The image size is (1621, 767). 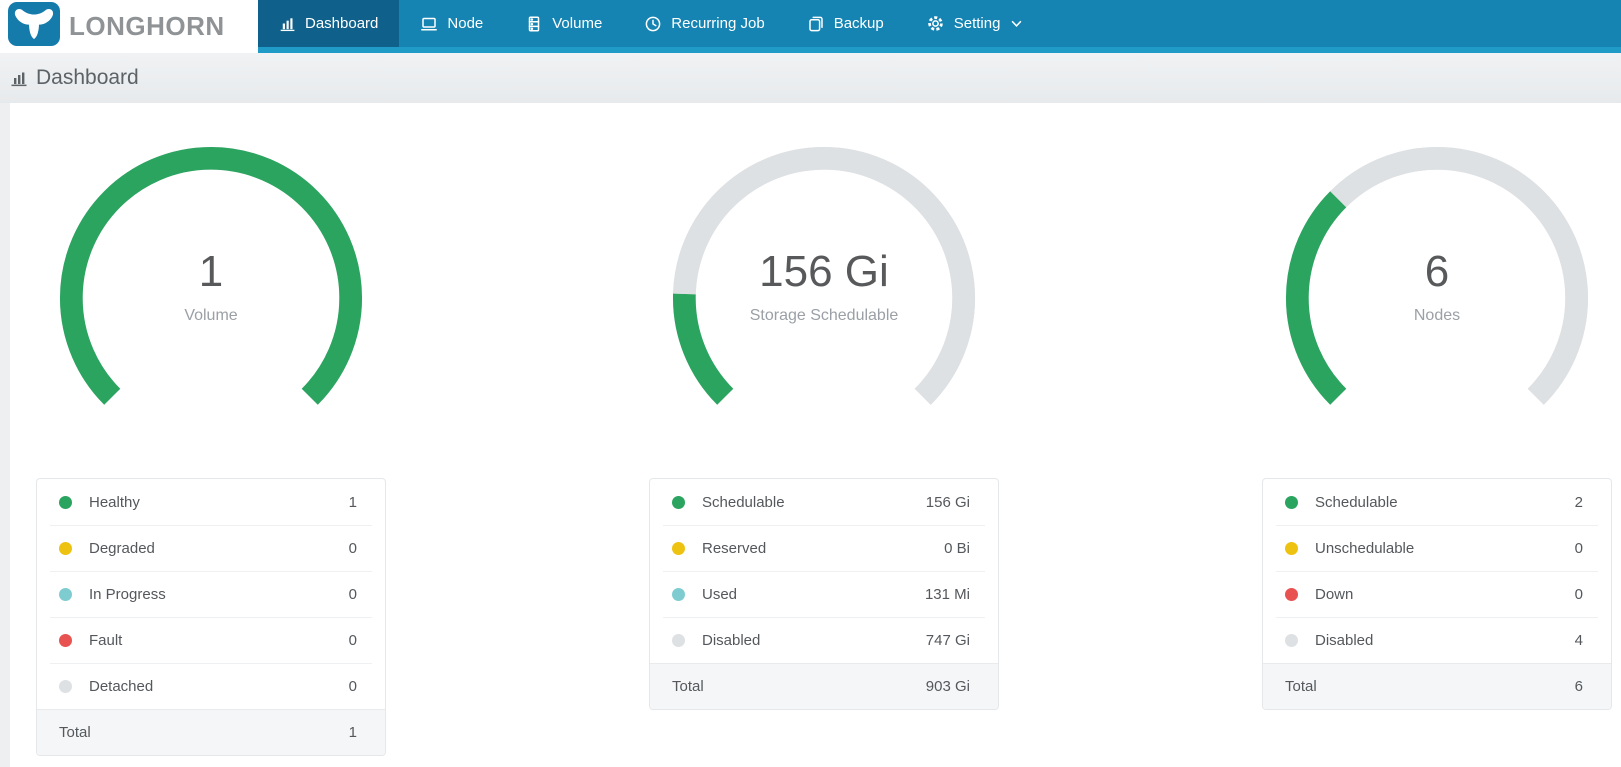 I want to click on total-value: 1, so click(x=352, y=732).